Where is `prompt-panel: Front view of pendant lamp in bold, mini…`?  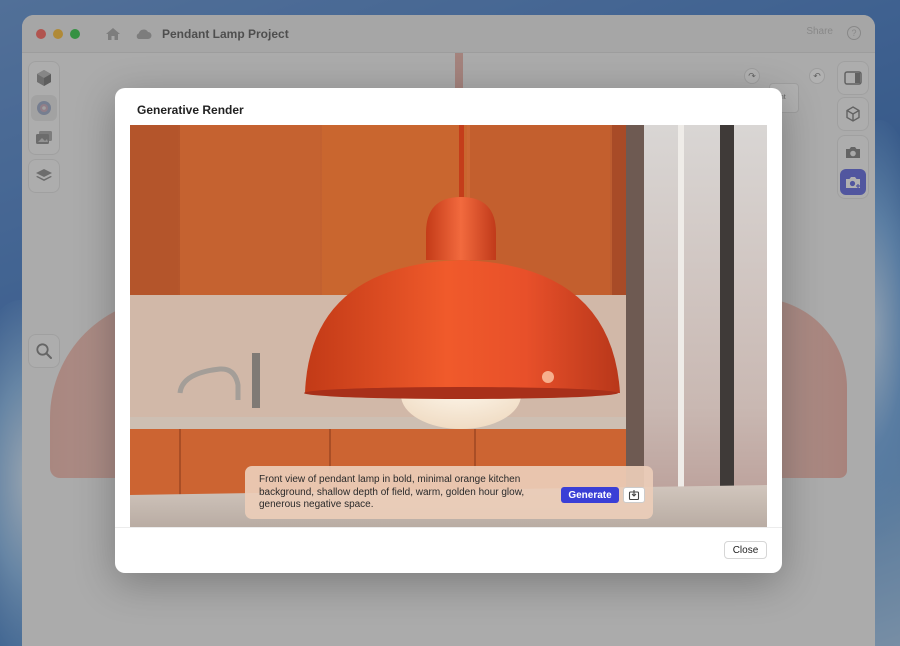 prompt-panel: Front view of pendant lamp in bold, mini… is located at coordinates (449, 492).